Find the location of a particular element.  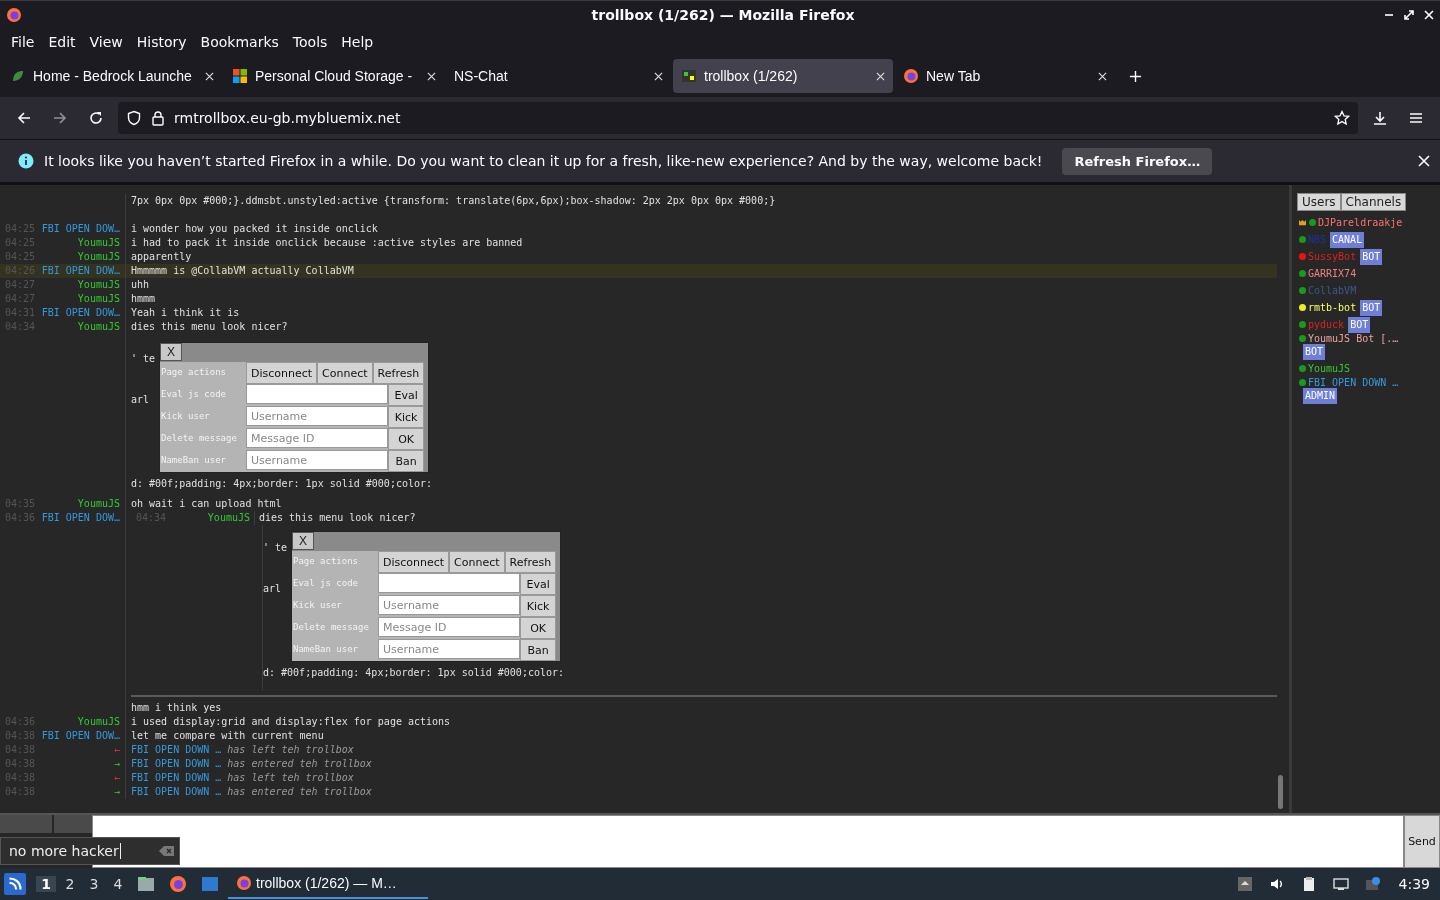

menu-item: Edit is located at coordinates (62, 42).